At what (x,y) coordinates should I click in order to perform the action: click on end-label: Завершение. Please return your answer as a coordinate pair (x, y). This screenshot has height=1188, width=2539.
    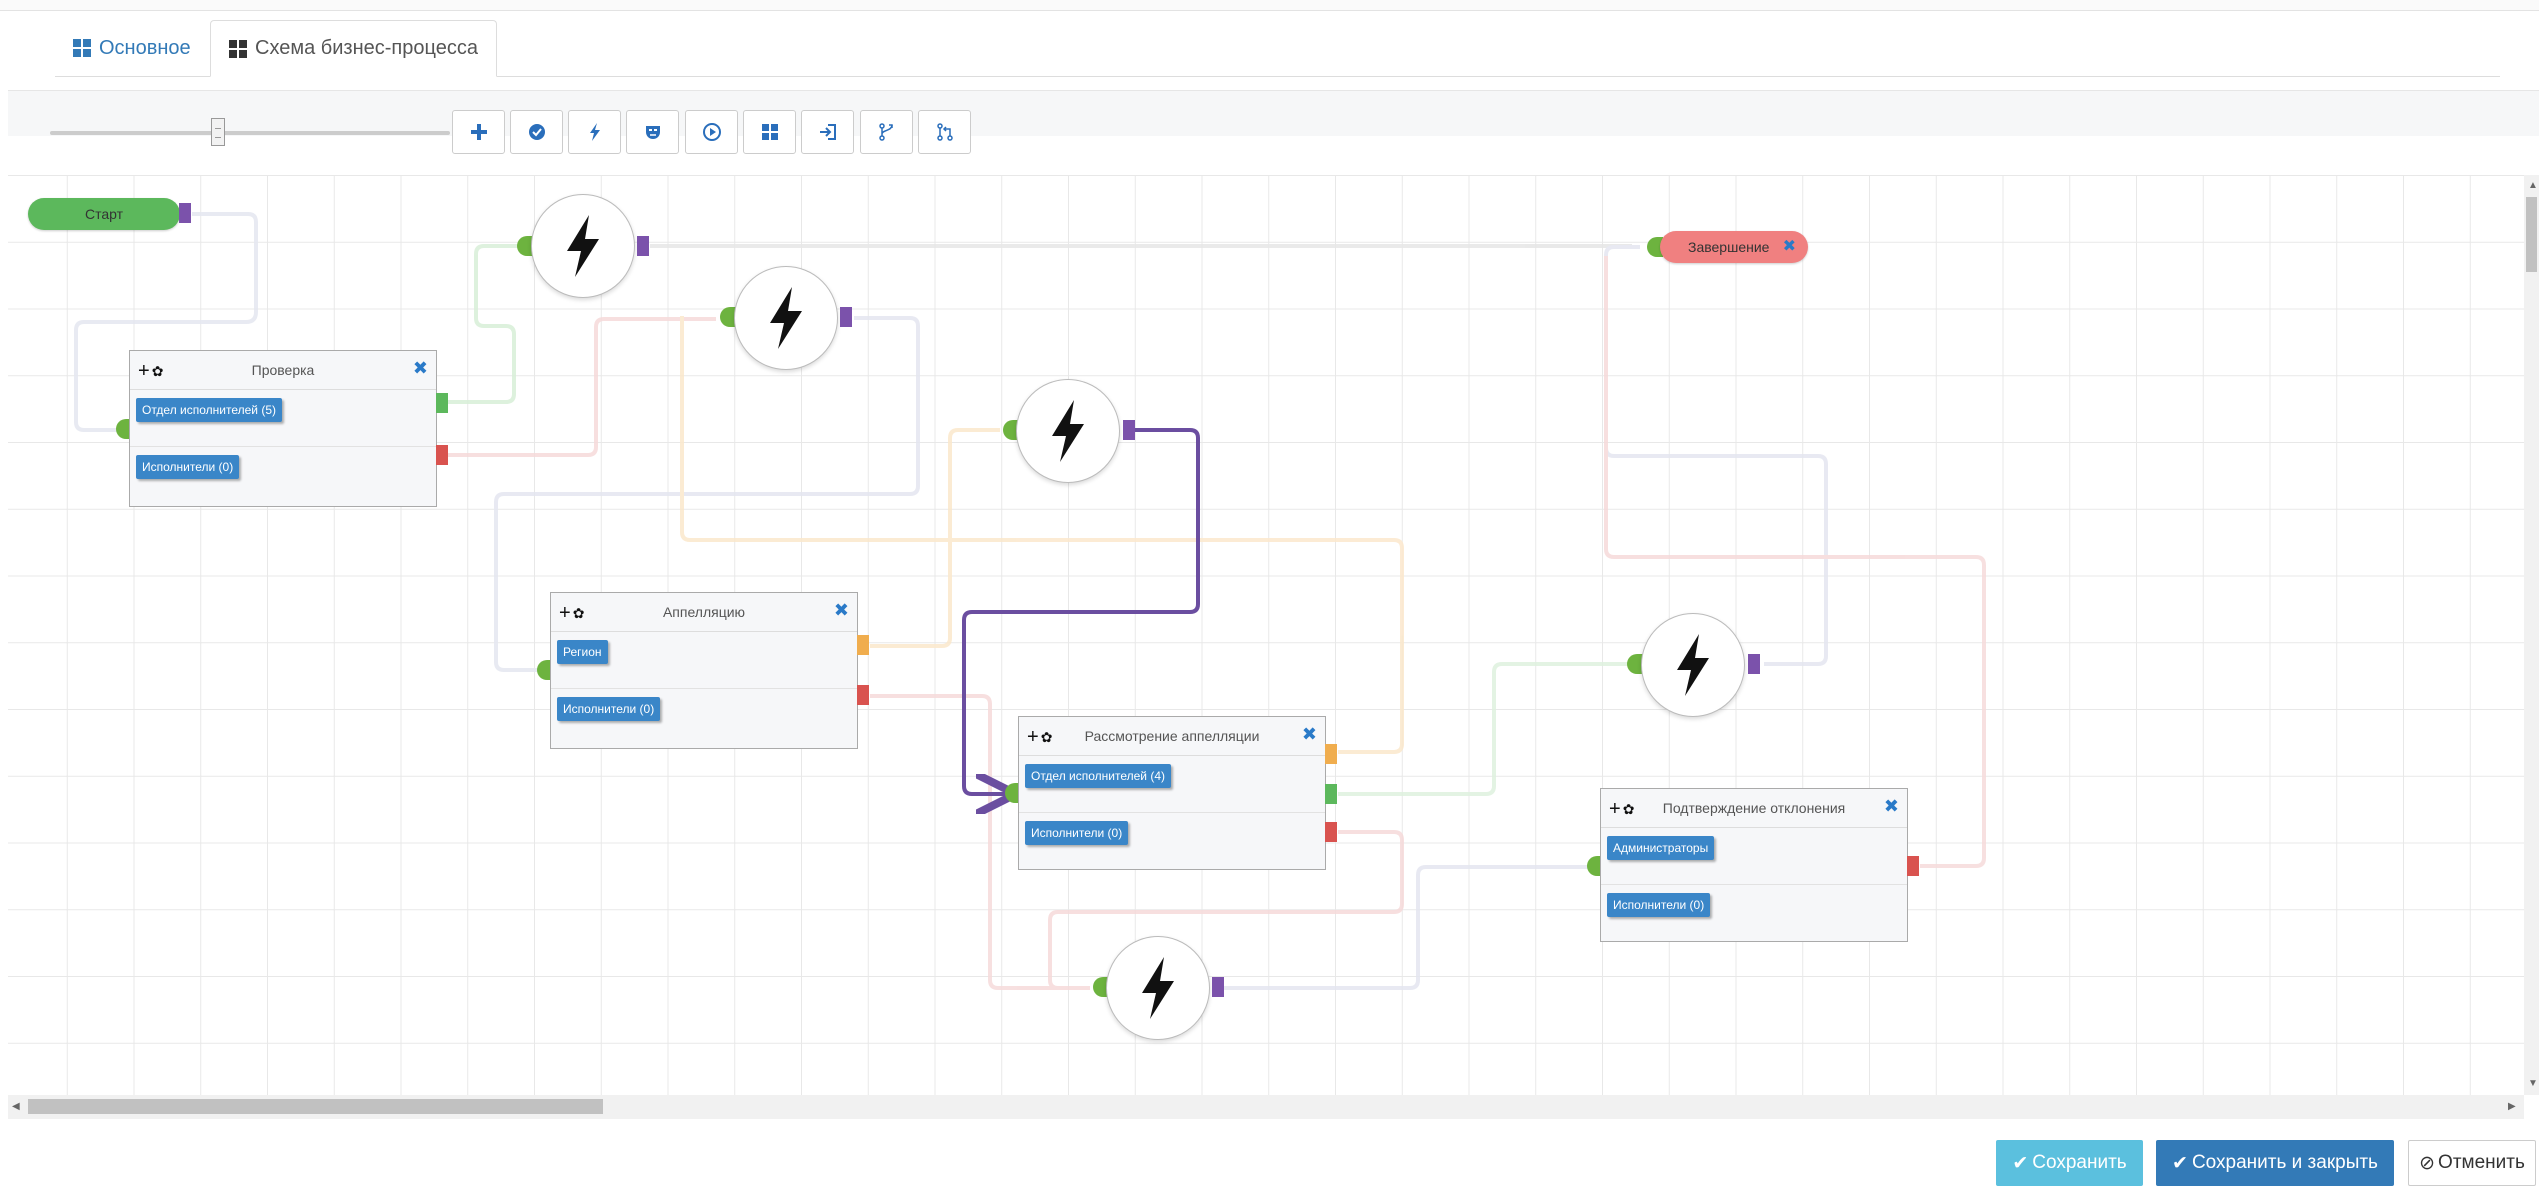
    Looking at the image, I should click on (1729, 247).